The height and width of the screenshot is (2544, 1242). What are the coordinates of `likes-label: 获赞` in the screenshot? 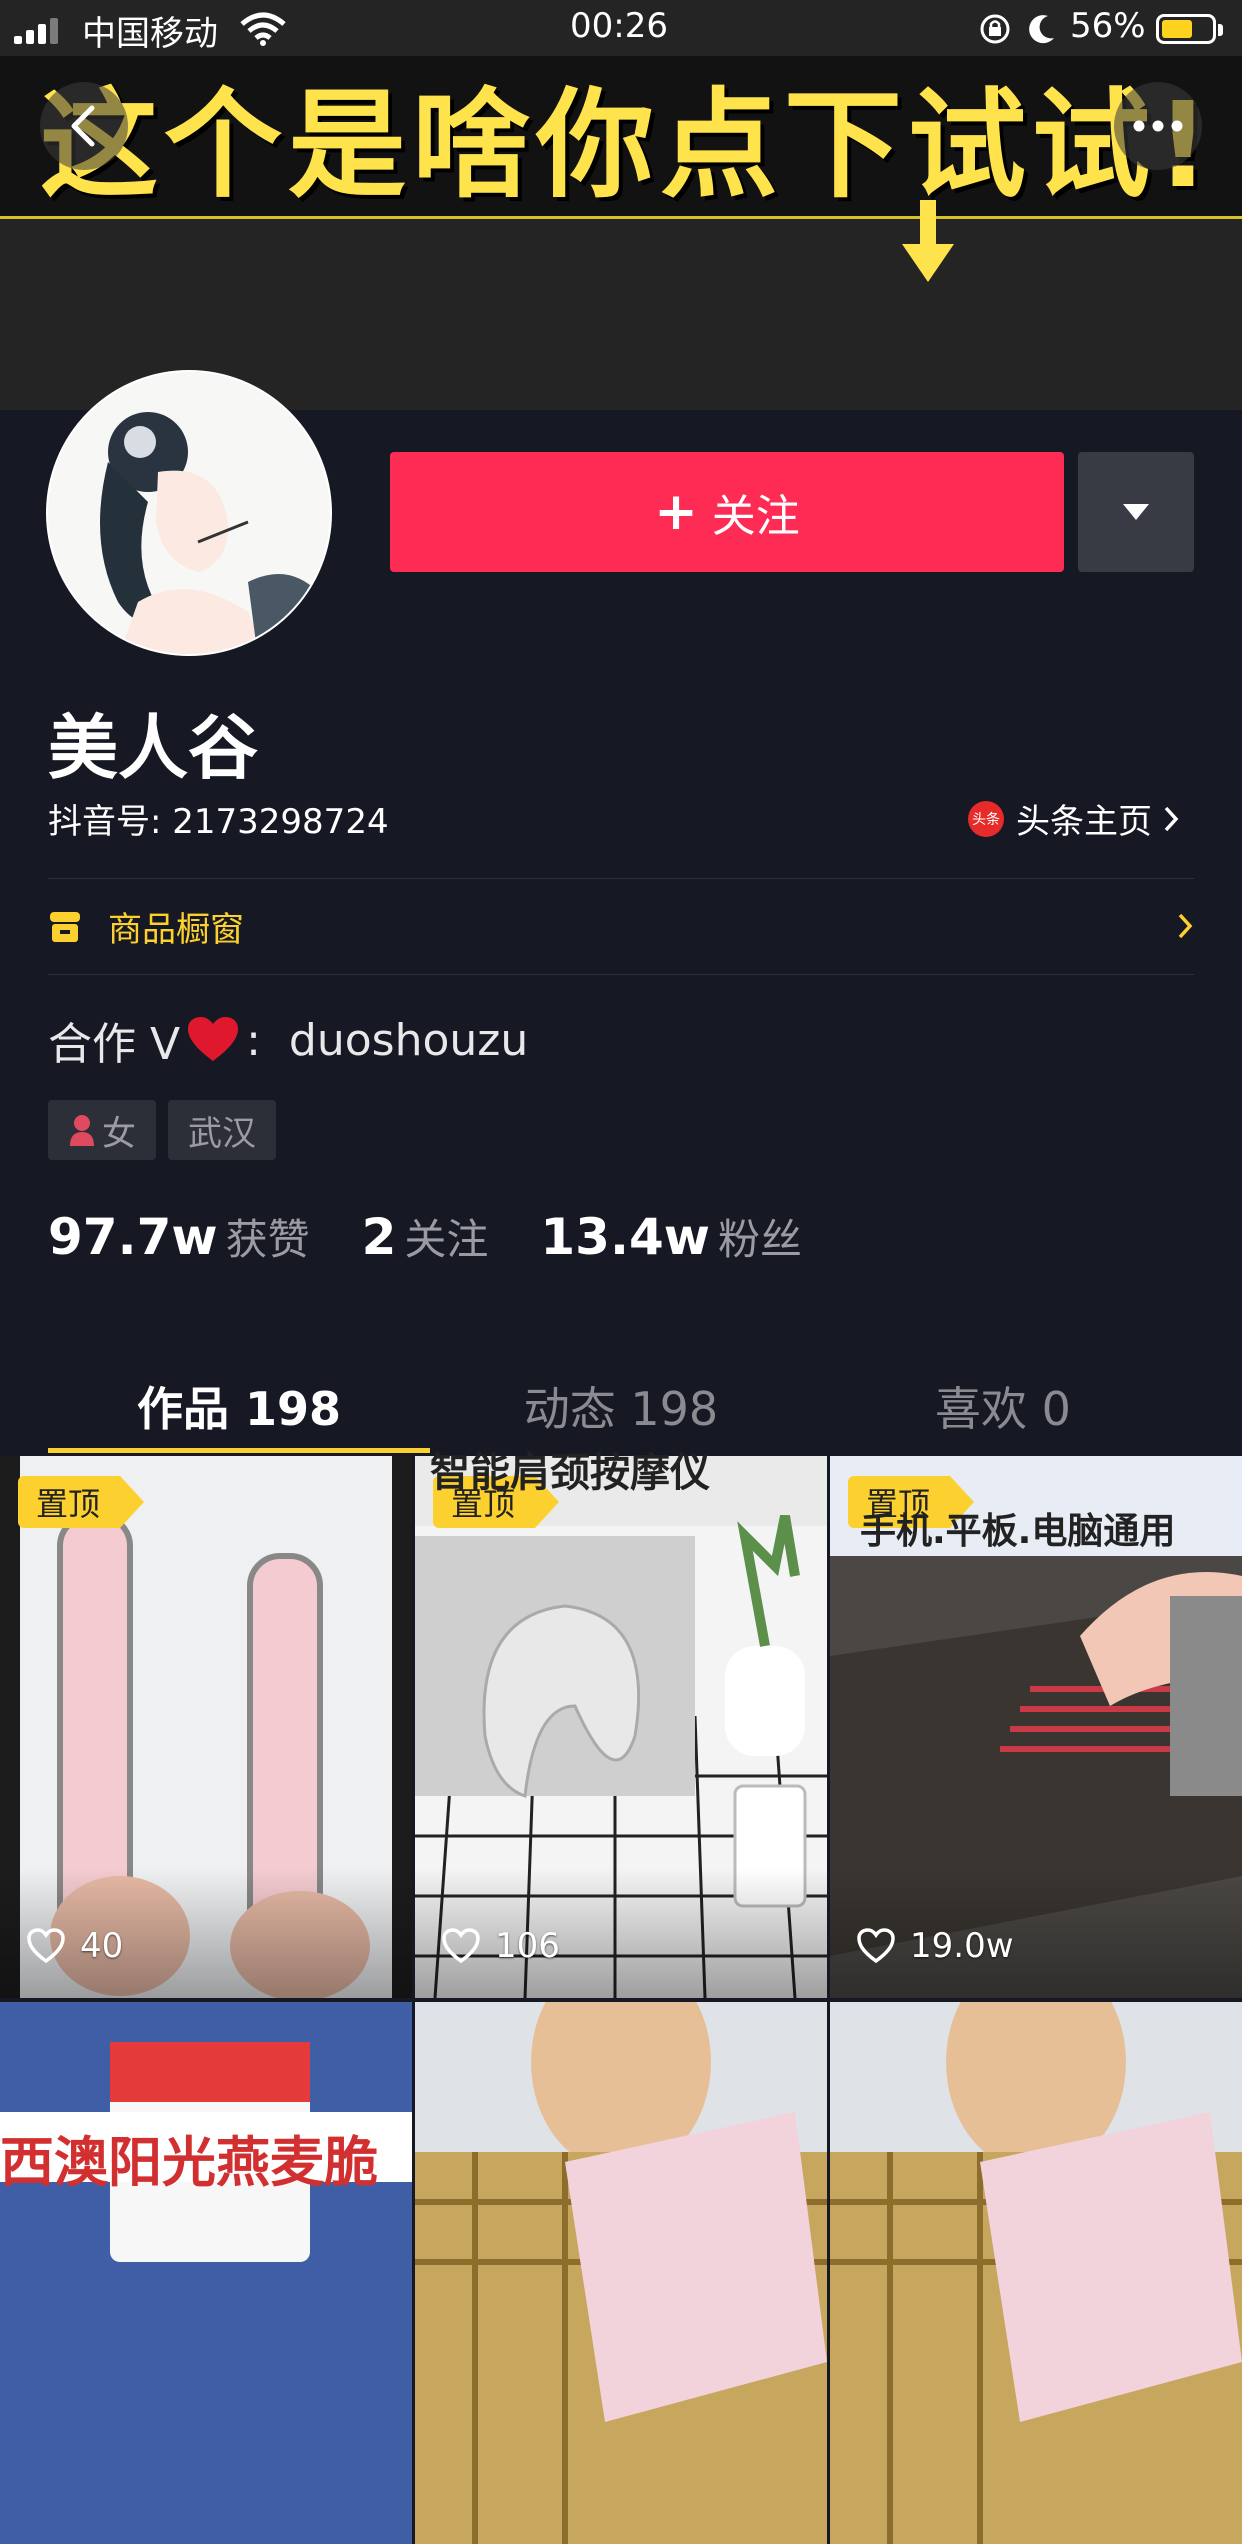 It's located at (267, 1239).